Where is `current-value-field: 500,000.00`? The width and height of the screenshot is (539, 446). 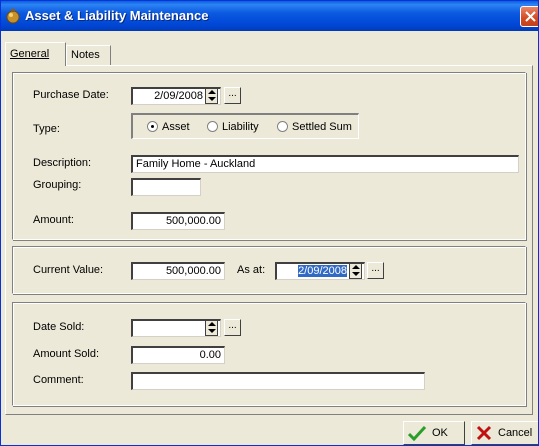
current-value-field: 500,000.00 is located at coordinates (178, 271).